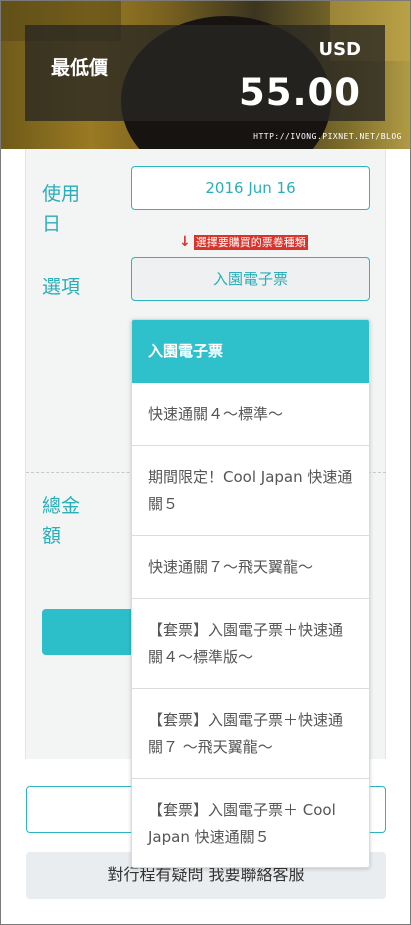  Describe the element at coordinates (61, 521) in the screenshot. I see `total-label: 總金額` at that location.